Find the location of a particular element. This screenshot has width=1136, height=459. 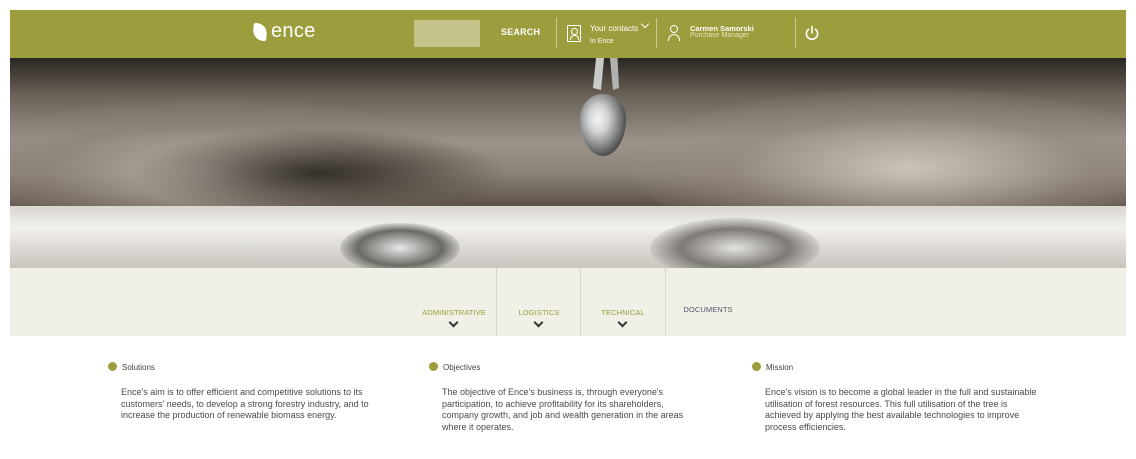

leaf-logo-icon is located at coordinates (260, 31).